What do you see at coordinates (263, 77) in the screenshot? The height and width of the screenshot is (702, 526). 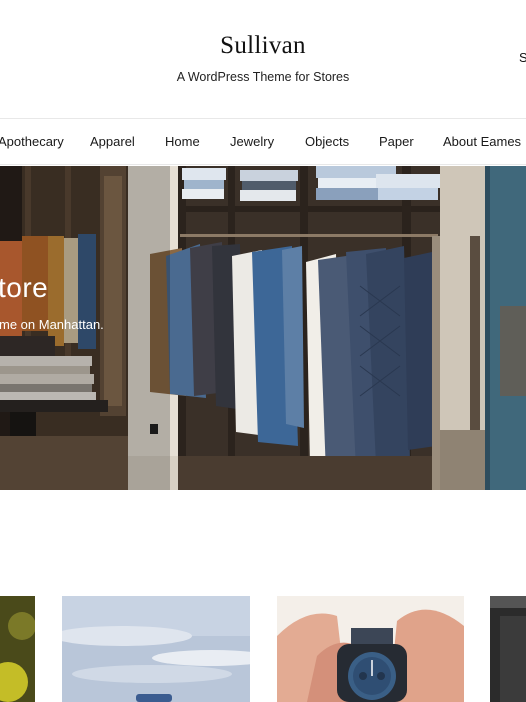 I see `site-tagline: A WordPress Theme for Stores` at bounding box center [263, 77].